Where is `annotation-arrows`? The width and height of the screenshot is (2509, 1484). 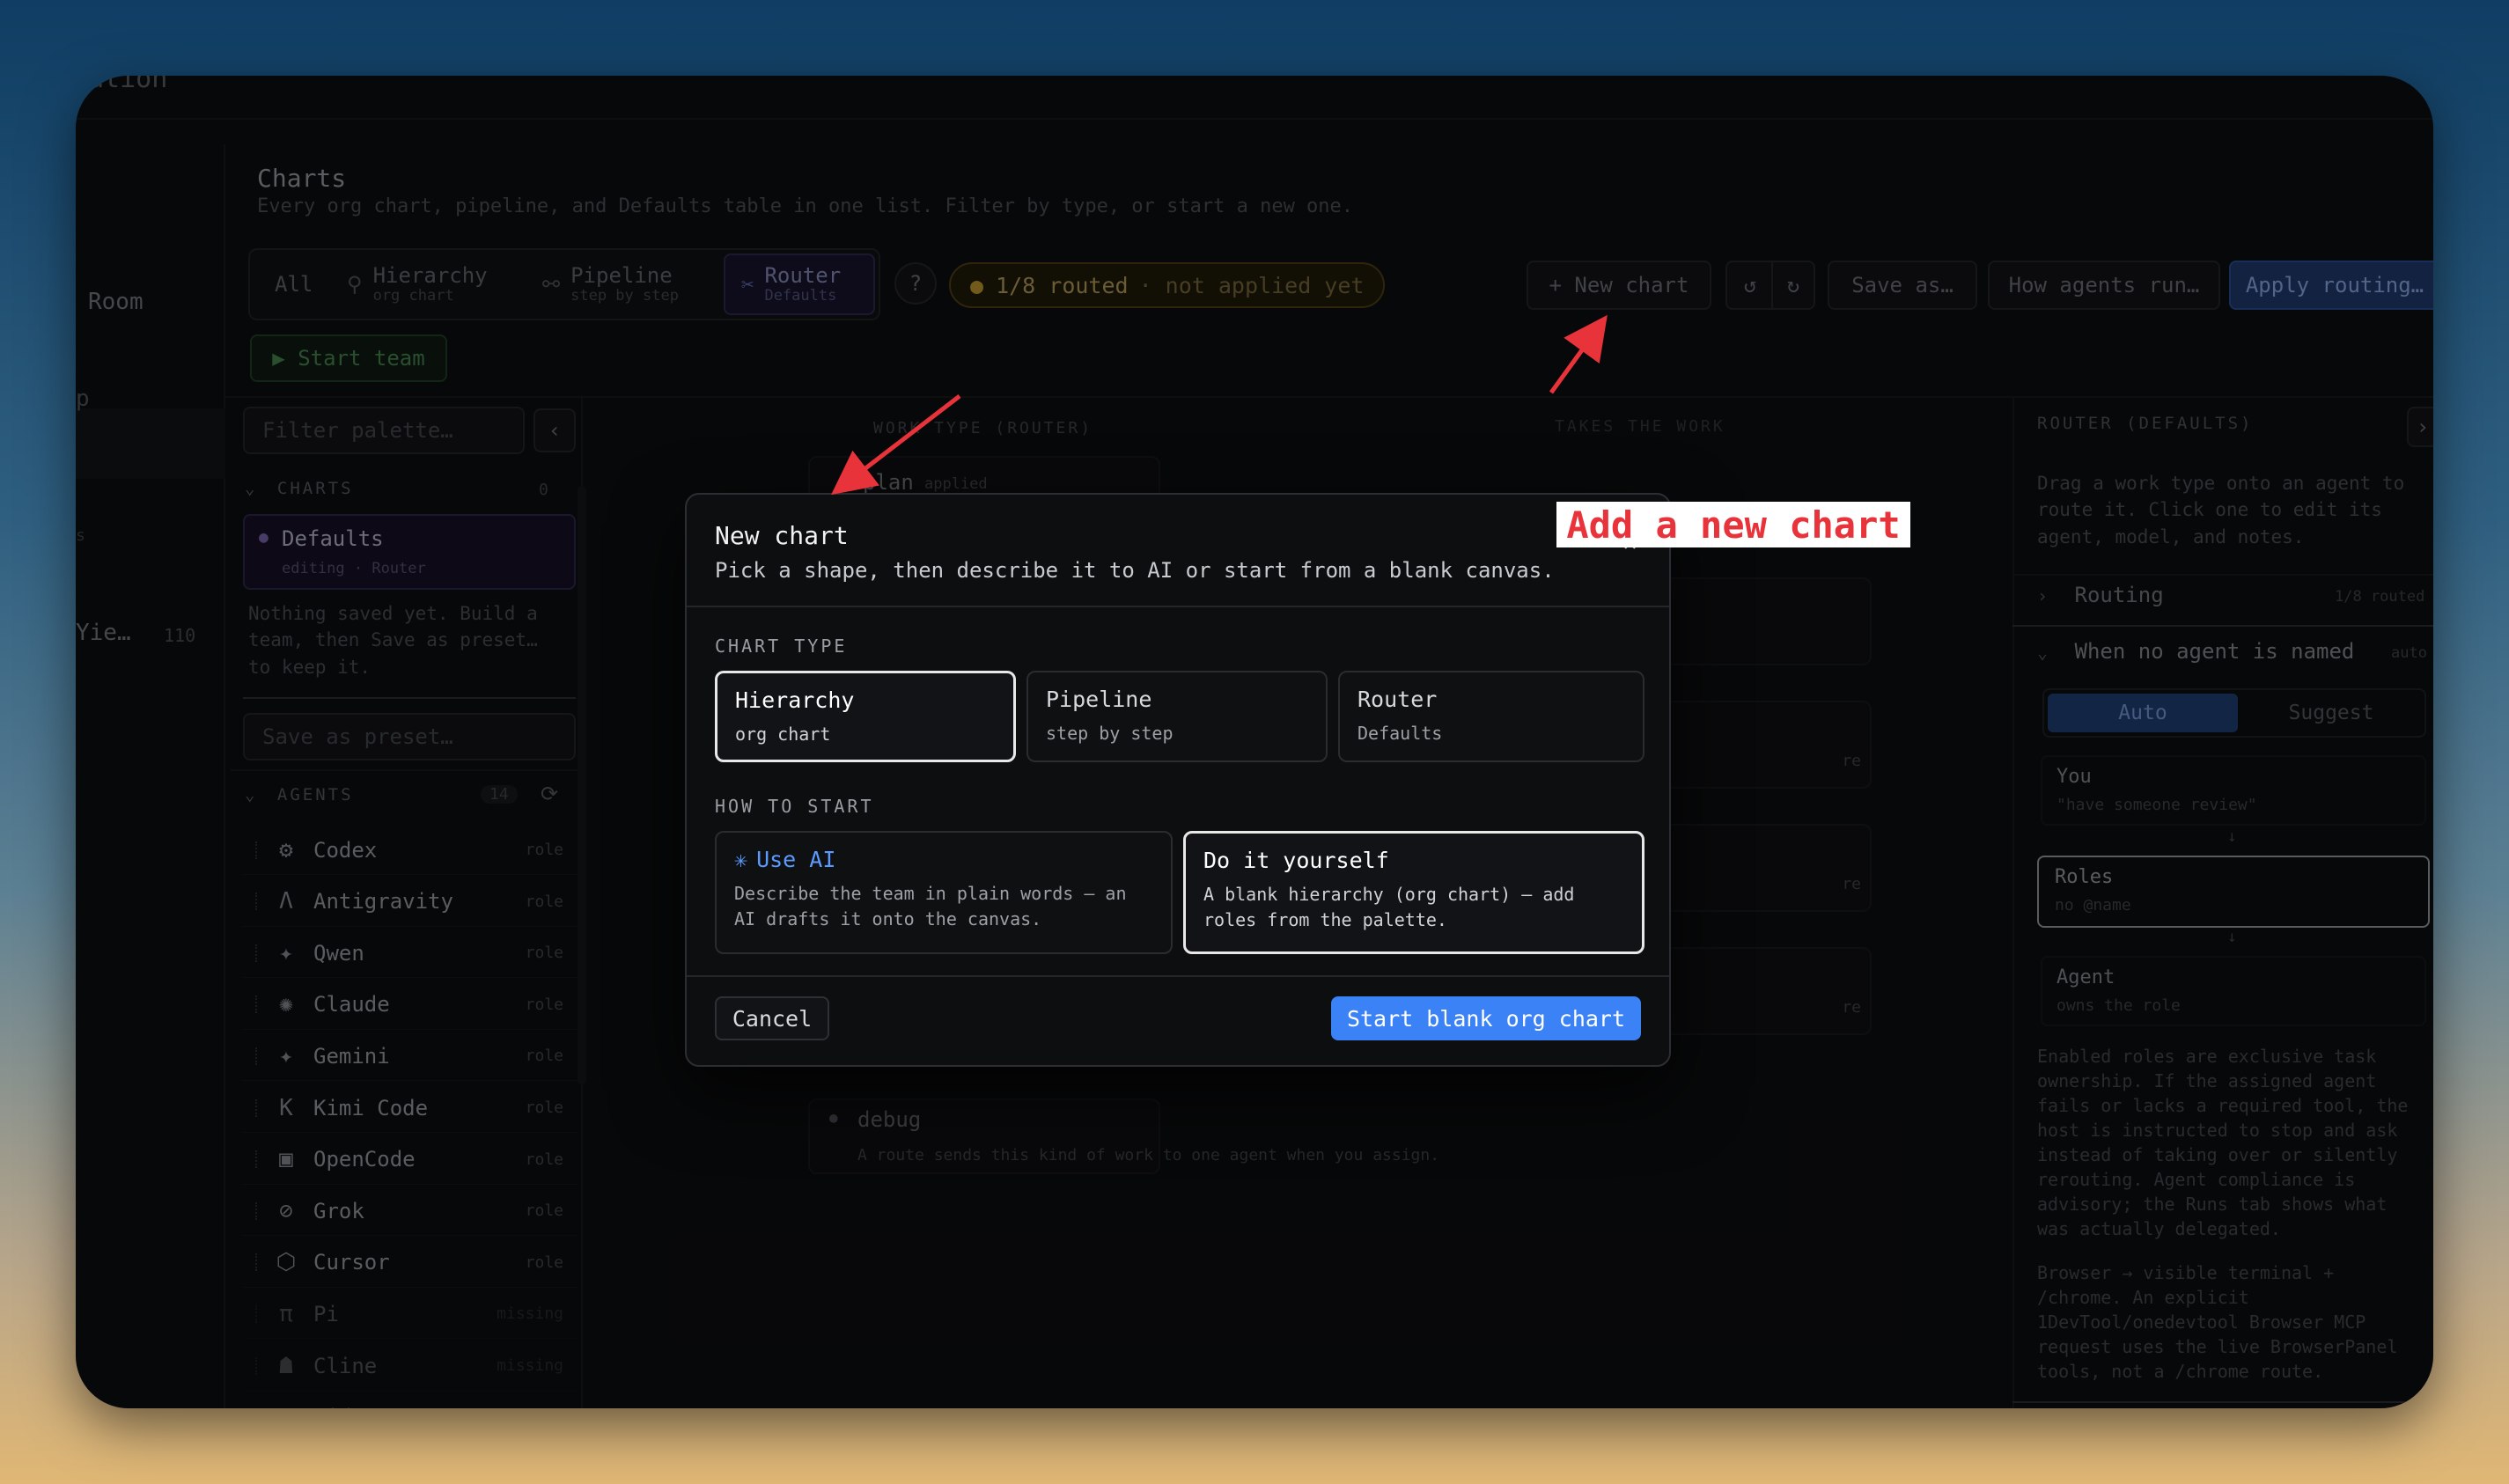 annotation-arrows is located at coordinates (1219, 405).